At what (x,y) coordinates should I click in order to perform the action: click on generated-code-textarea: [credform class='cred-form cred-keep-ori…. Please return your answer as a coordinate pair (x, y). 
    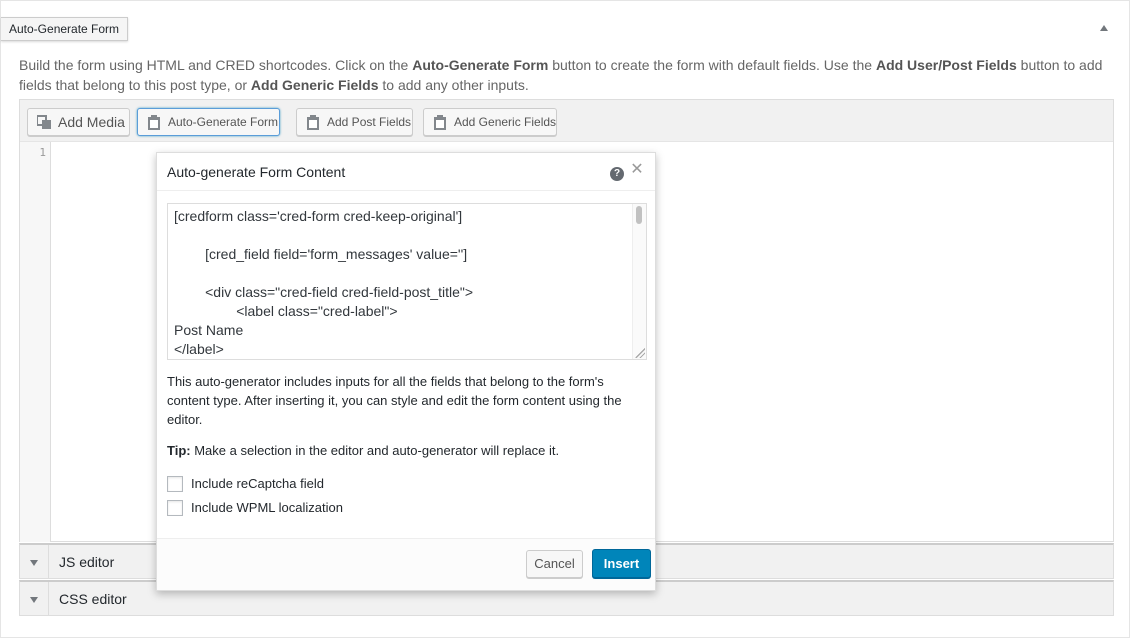
    Looking at the image, I should click on (407, 281).